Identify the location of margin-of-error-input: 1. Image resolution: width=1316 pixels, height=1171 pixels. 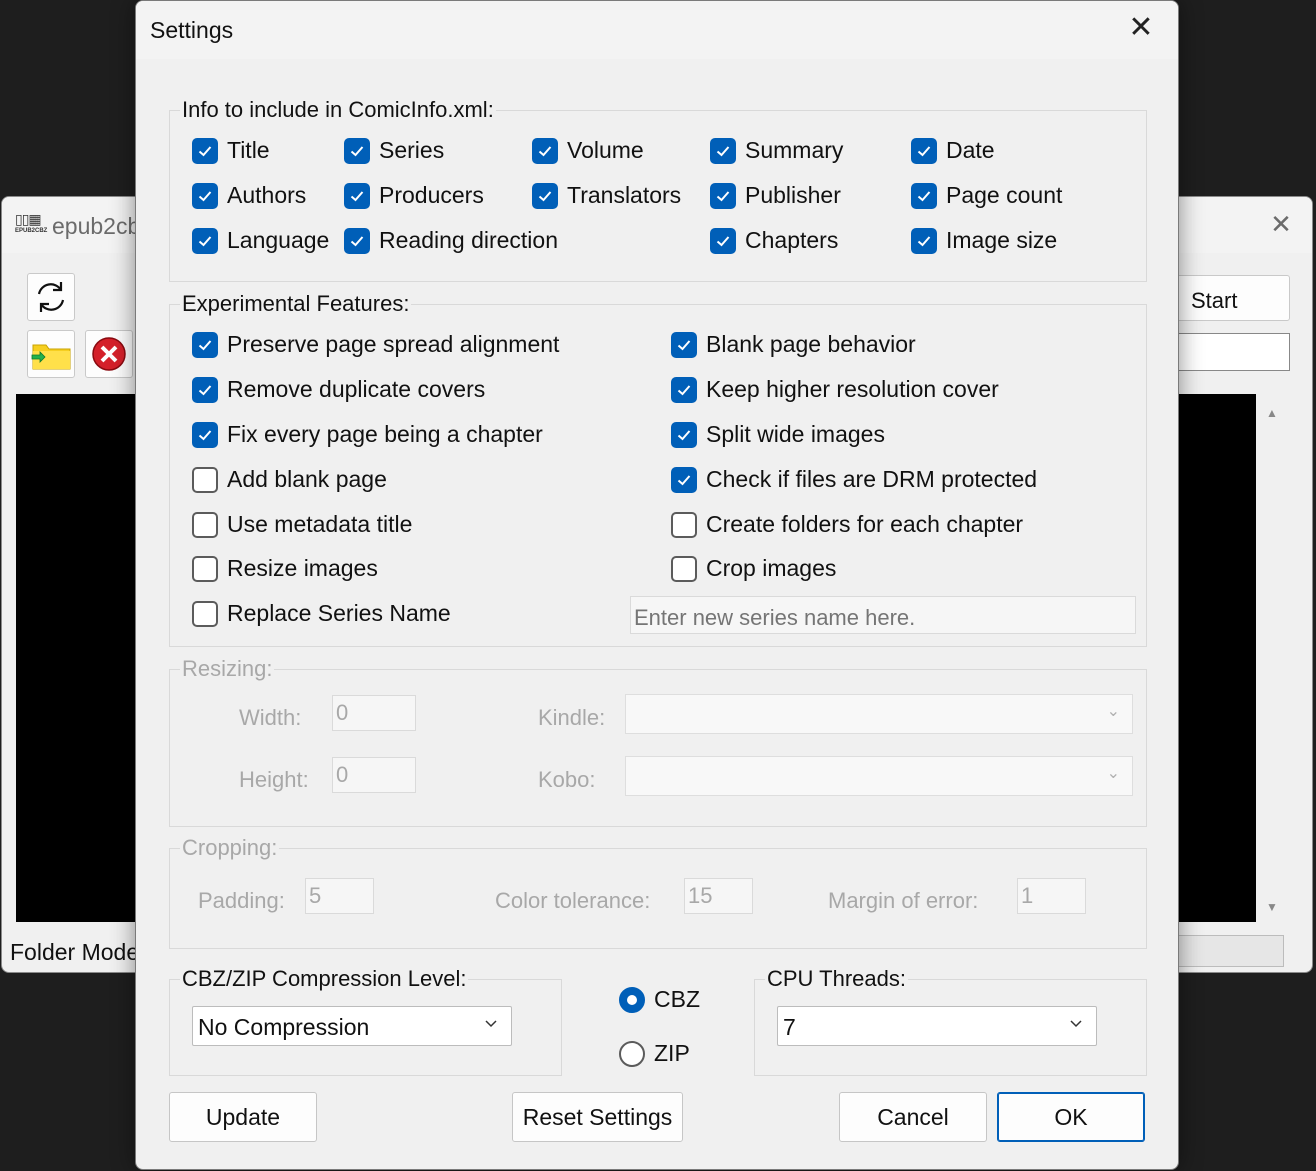
(1051, 896).